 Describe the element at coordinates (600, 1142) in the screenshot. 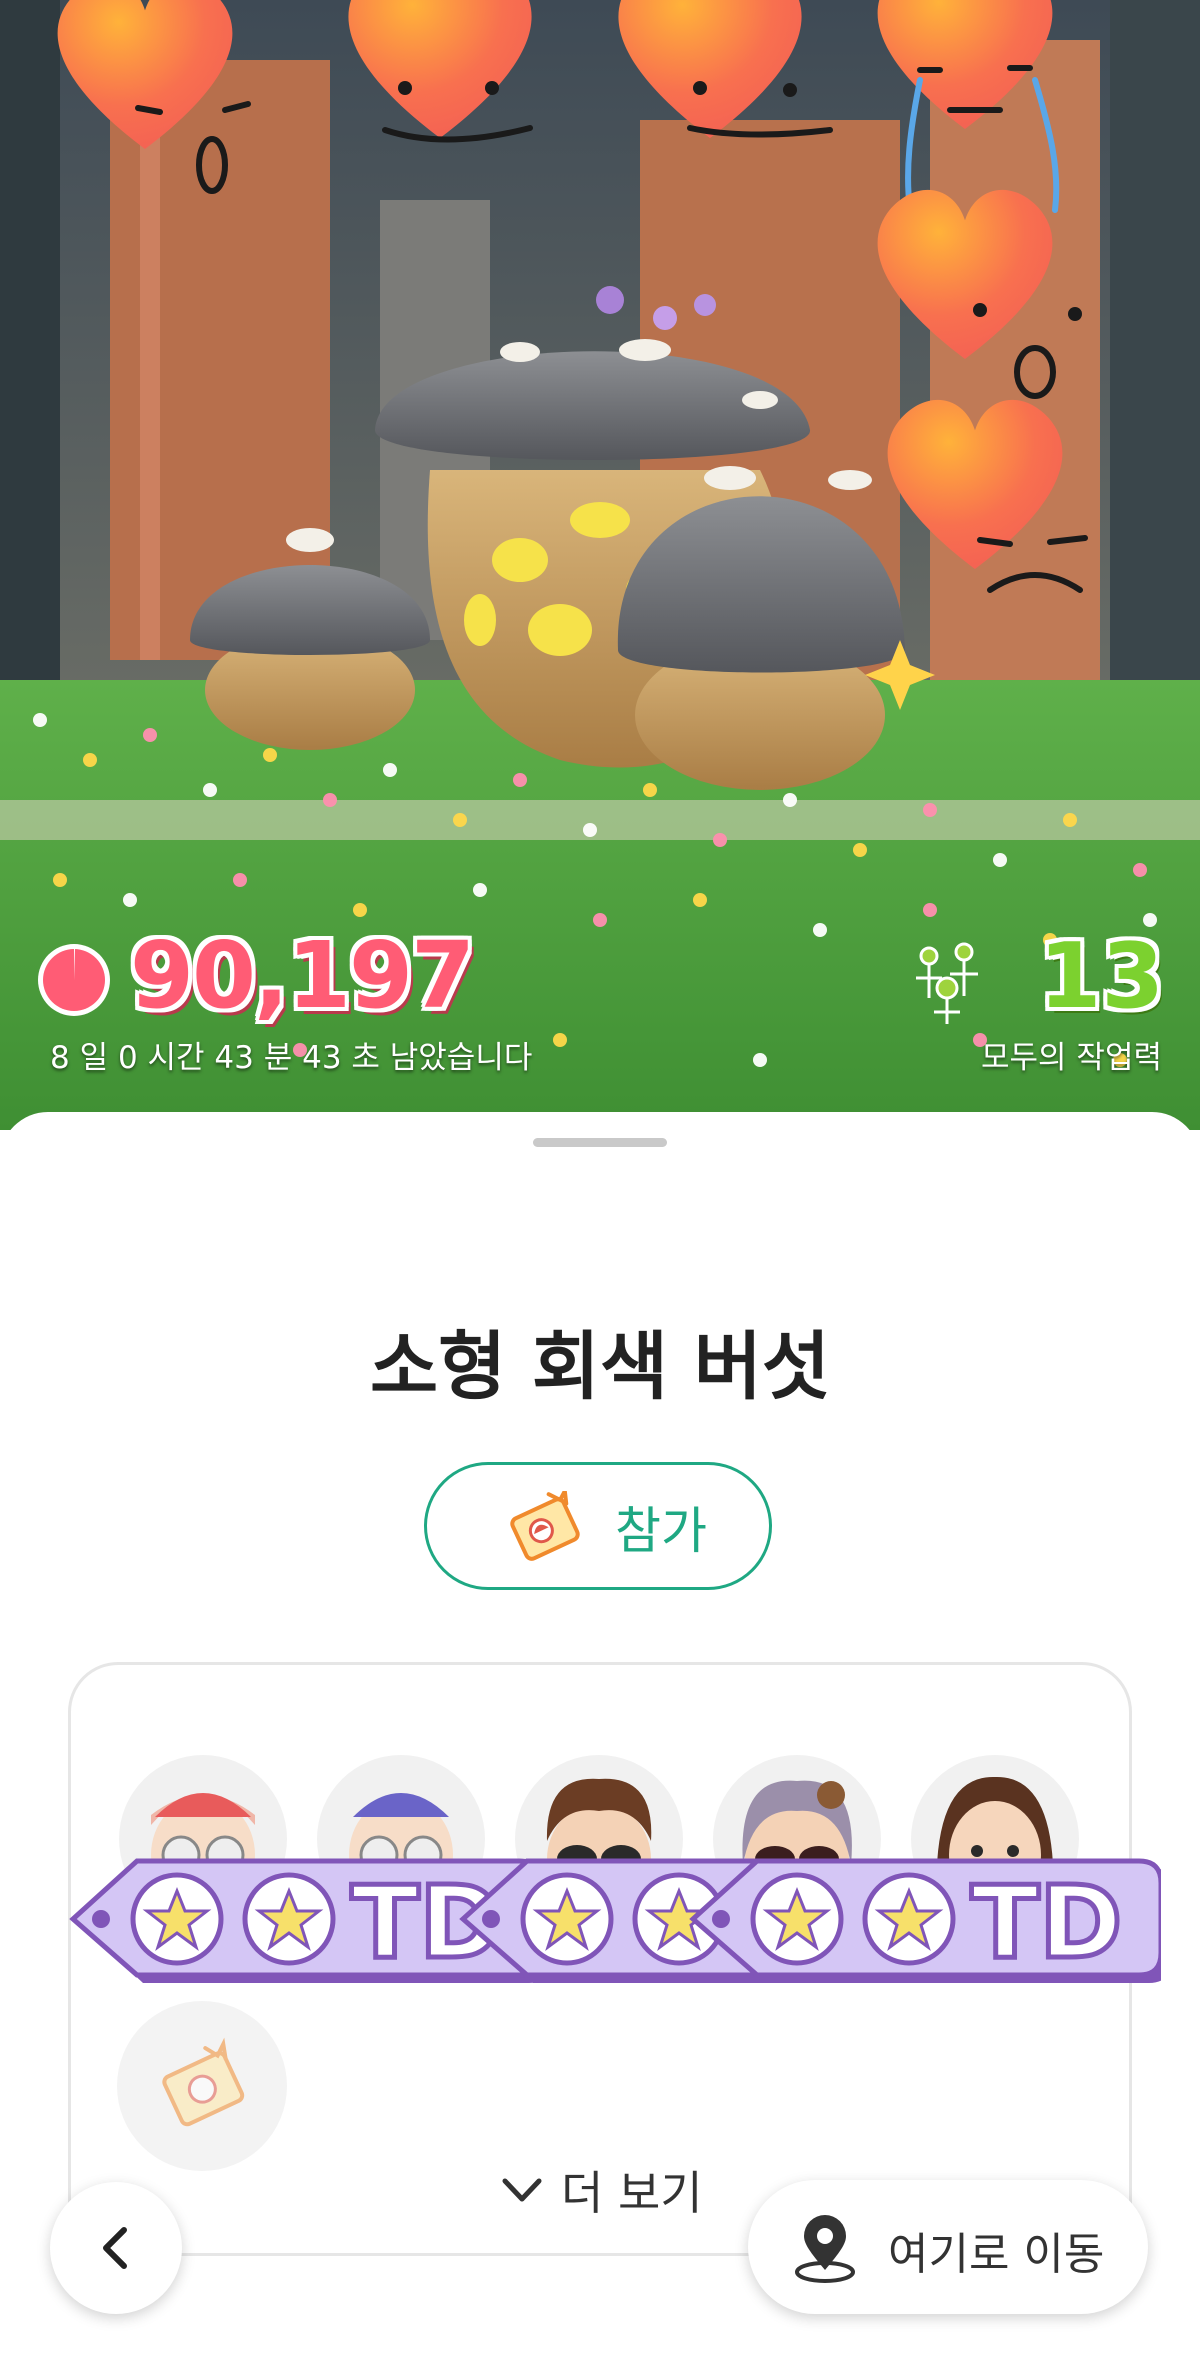

I see `sheet-grabber` at that location.